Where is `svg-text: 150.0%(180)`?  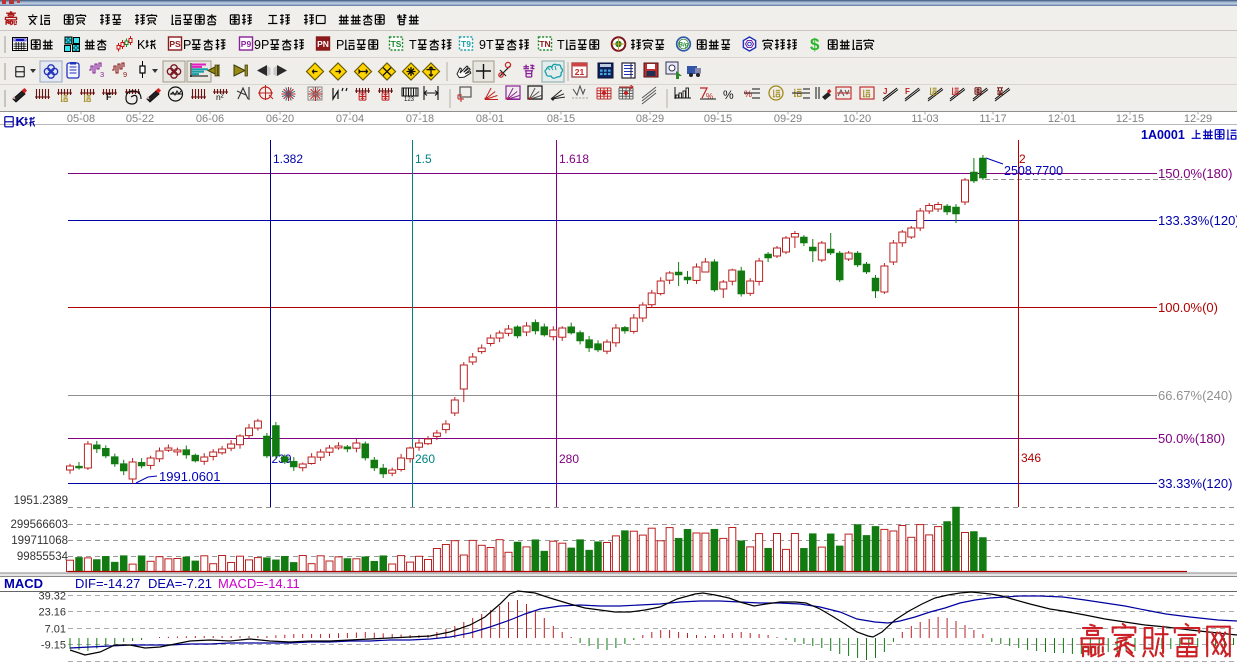 svg-text: 150.0%(180) is located at coordinates (1195, 173).